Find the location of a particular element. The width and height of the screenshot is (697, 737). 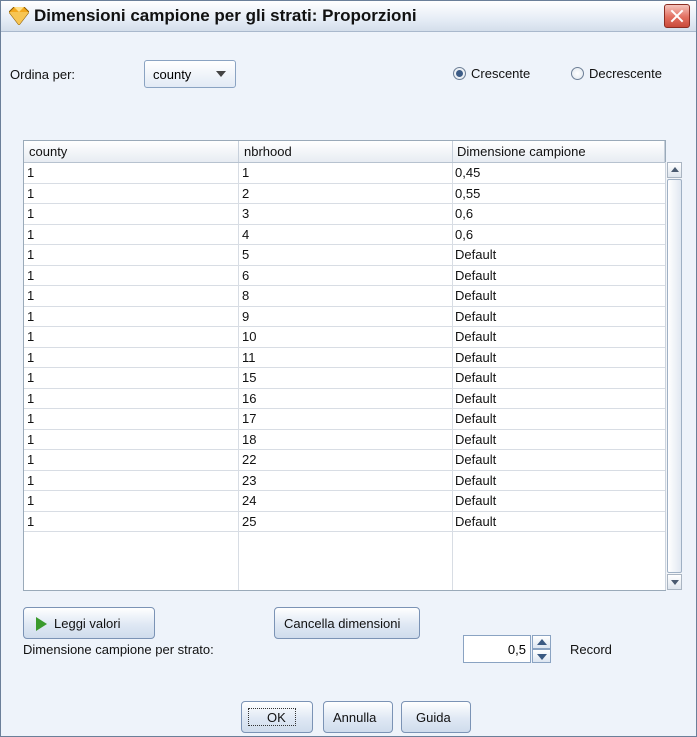

read-values-button: Leggi valori is located at coordinates (89, 623).